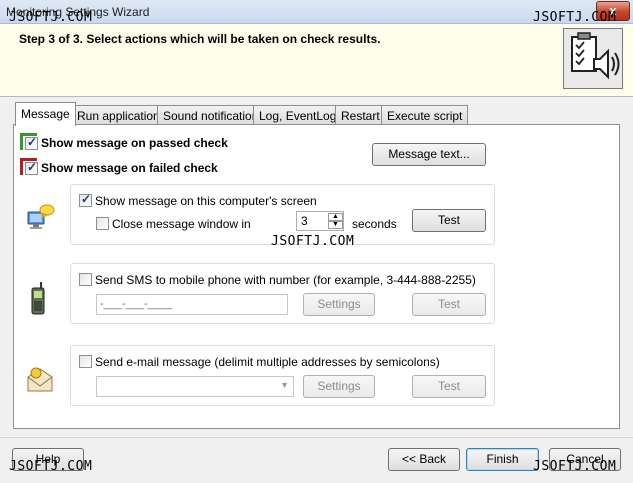 The width and height of the screenshot is (633, 483). What do you see at coordinates (339, 304) in the screenshot?
I see `sms-settings-button: Settings` at bounding box center [339, 304].